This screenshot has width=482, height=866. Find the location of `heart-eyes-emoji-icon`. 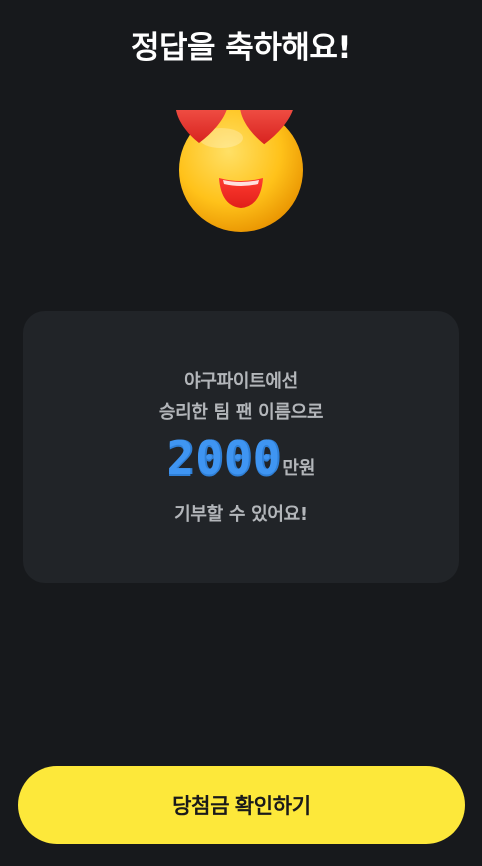

heart-eyes-emoji-icon is located at coordinates (241, 158).